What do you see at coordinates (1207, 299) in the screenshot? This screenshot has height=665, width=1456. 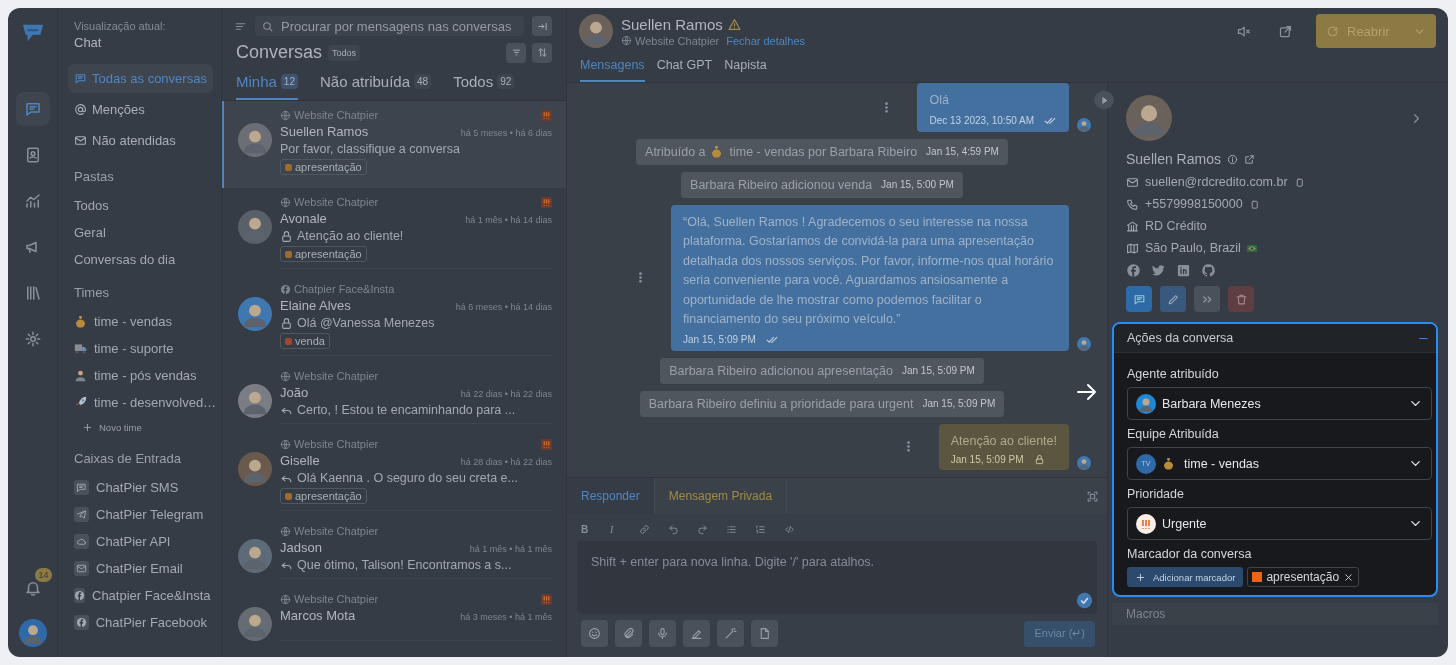 I see `merge-button` at bounding box center [1207, 299].